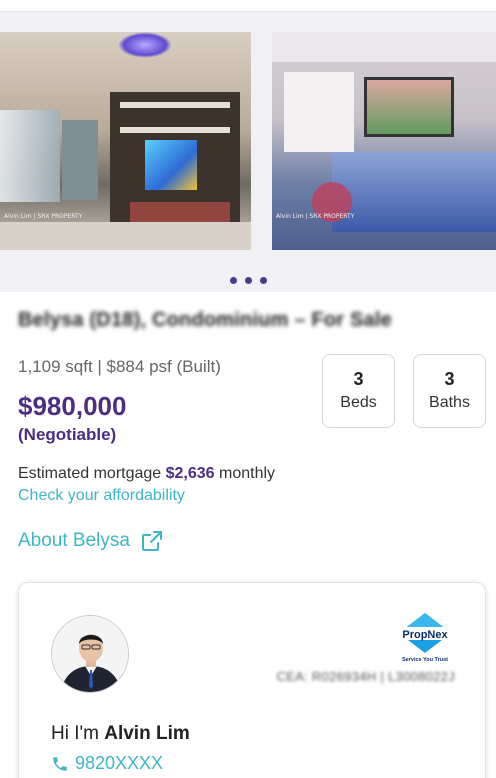 Image resolution: width=496 pixels, height=778 pixels. I want to click on carousel-dots, so click(248, 280).